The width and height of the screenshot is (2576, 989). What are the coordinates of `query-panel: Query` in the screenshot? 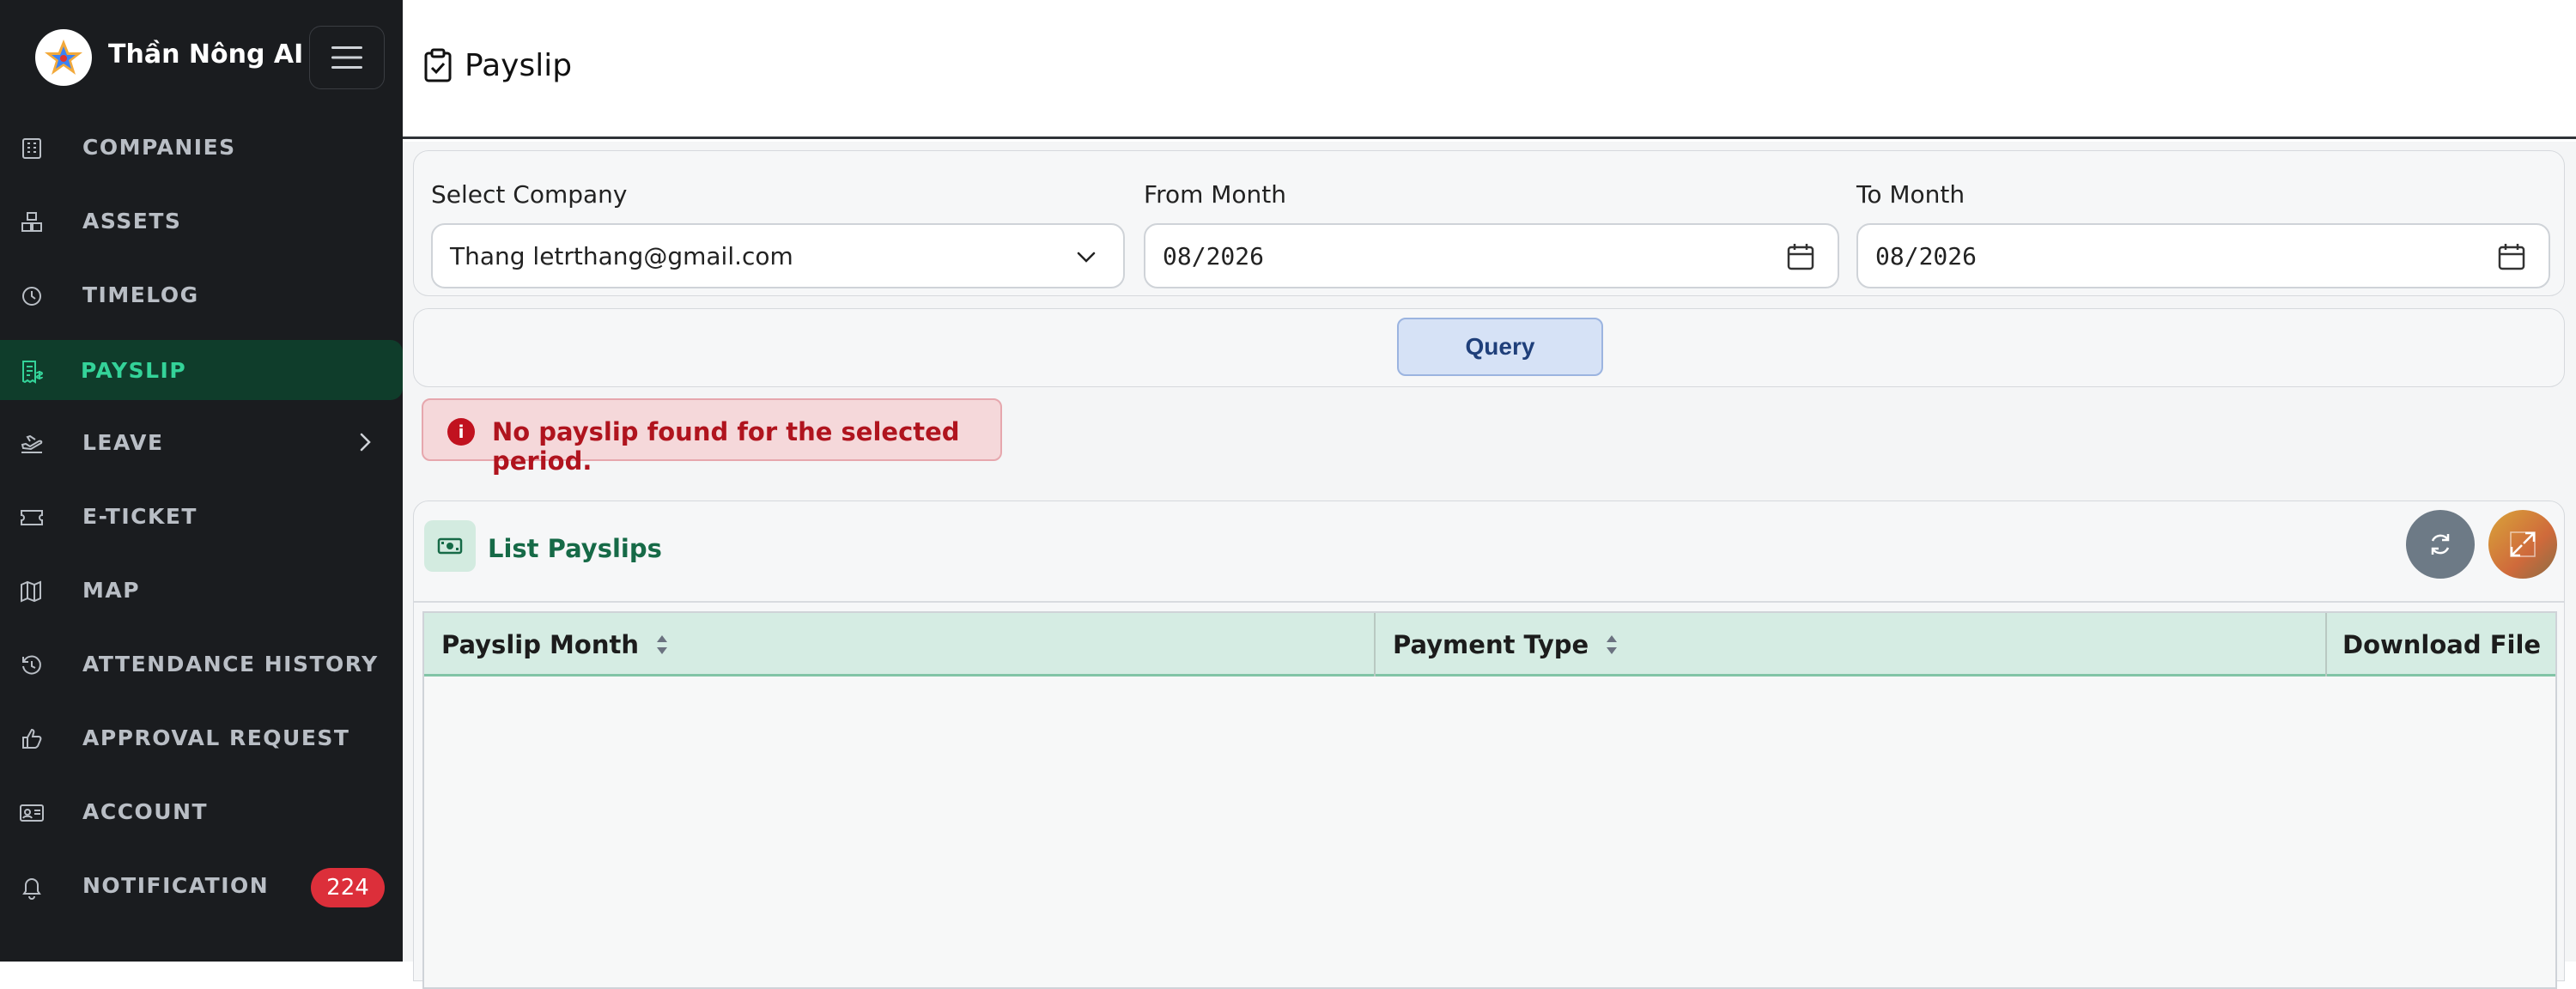 It's located at (1489, 347).